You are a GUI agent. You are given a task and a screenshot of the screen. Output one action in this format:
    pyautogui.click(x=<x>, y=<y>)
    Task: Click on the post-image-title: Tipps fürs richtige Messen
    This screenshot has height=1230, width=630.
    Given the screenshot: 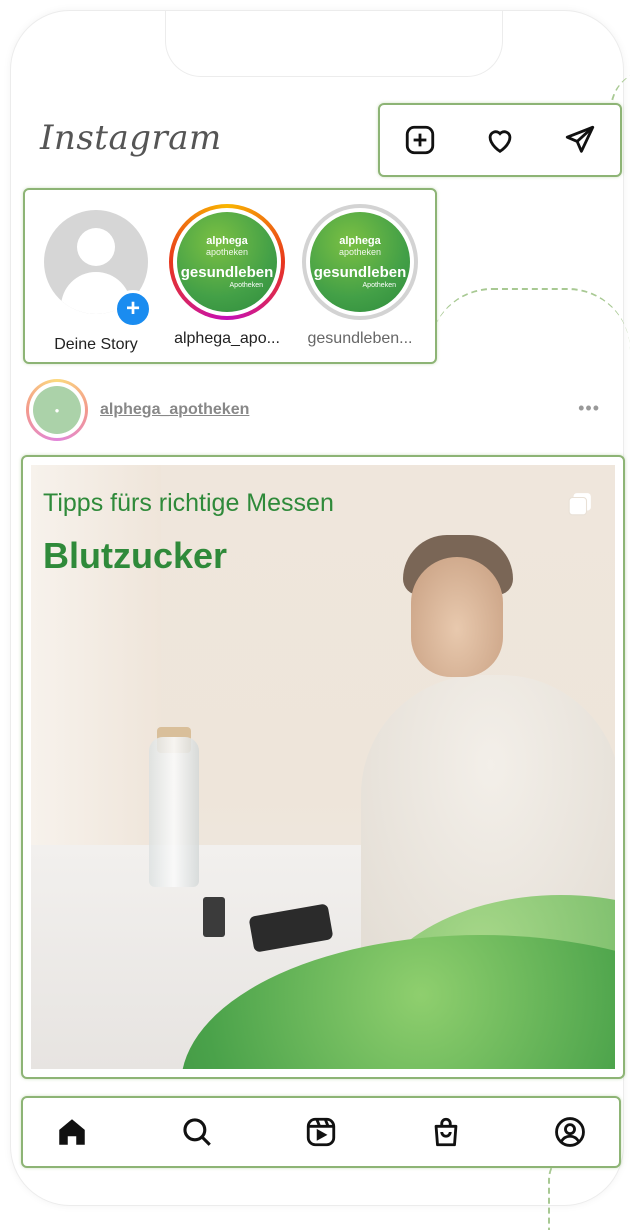 What is the action you would take?
    pyautogui.click(x=188, y=503)
    